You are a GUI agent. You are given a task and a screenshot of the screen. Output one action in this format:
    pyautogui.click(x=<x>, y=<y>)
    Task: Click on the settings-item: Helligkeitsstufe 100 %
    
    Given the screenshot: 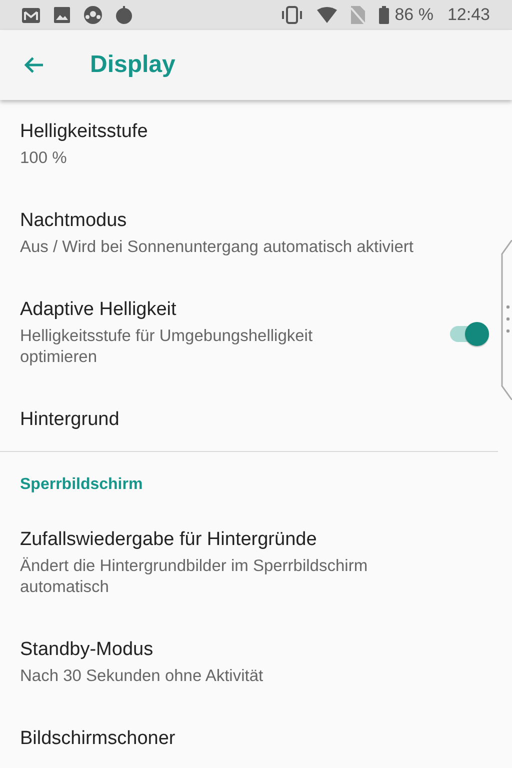 What is the action you would take?
    pyautogui.click(x=249, y=144)
    